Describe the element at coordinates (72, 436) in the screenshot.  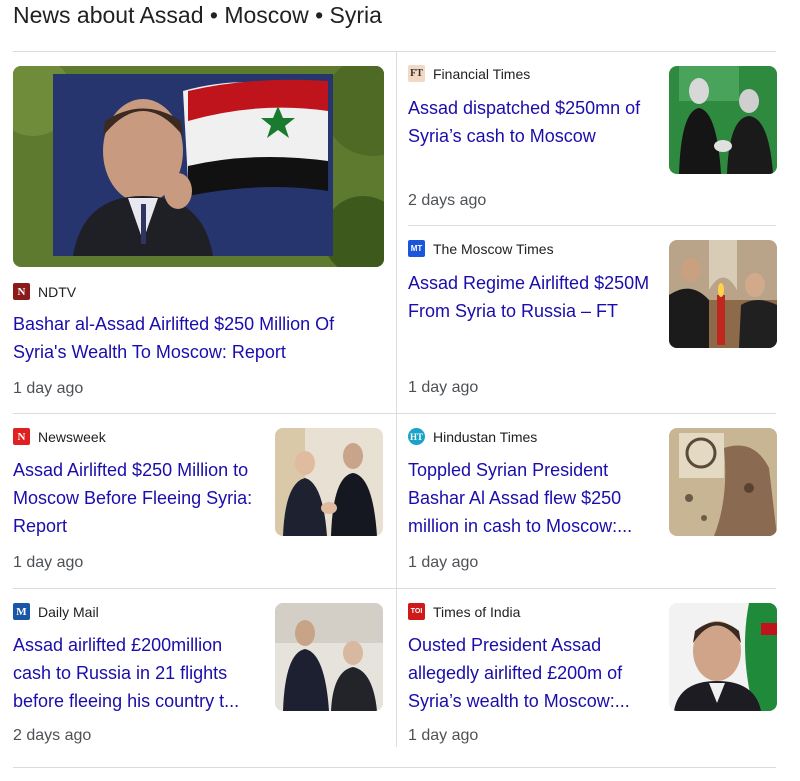
I see `source-name: Newsweek` at that location.